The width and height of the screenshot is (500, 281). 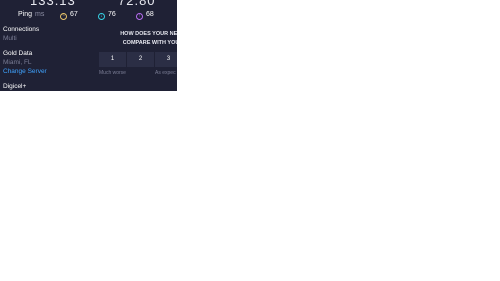 What do you see at coordinates (21, 29) in the screenshot?
I see `connections-label: Connections` at bounding box center [21, 29].